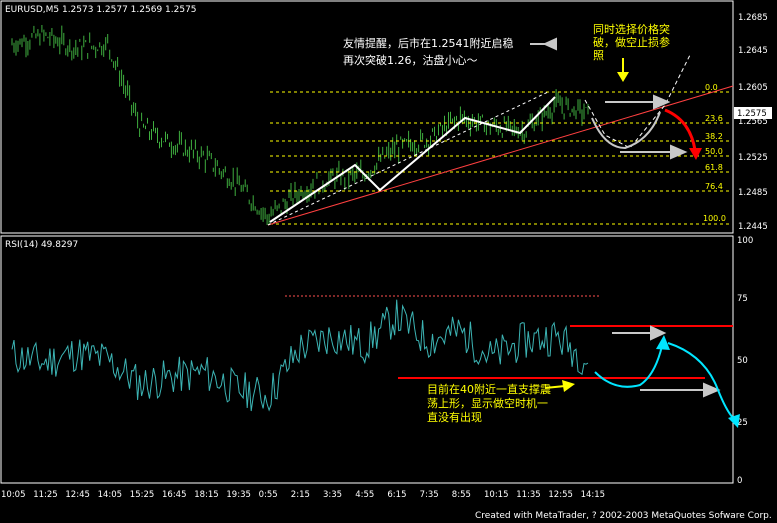  Describe the element at coordinates (13, 495) in the screenshot. I see `x-tick-label: 10:05` at that location.